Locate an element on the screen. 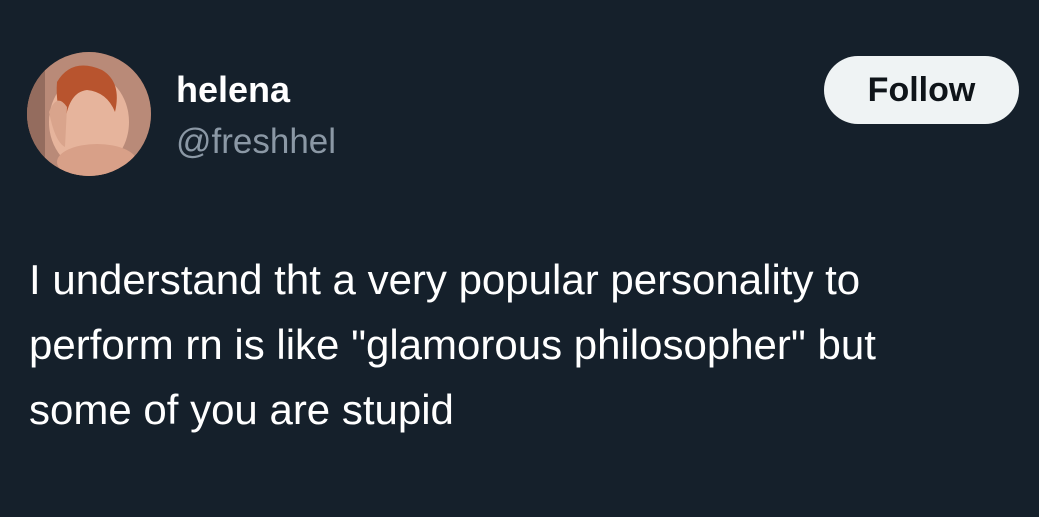 This screenshot has width=1039, height=517. user-handle: @freshhel is located at coordinates (256, 142).